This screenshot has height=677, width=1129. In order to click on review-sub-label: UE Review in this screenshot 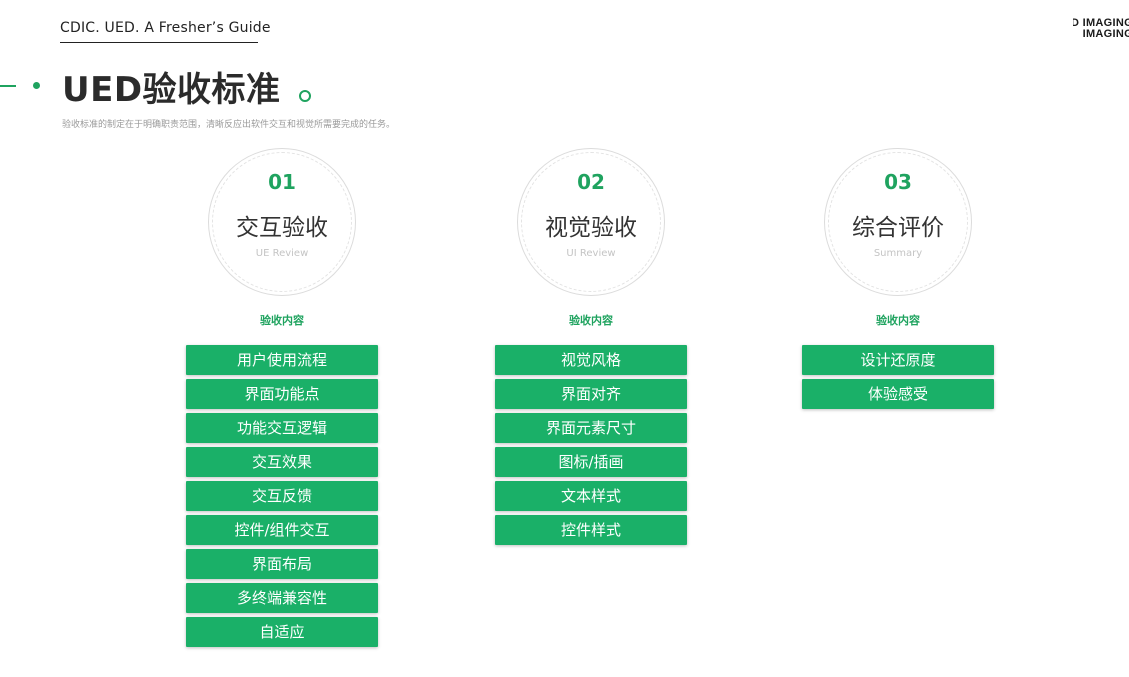, I will do `click(282, 253)`.